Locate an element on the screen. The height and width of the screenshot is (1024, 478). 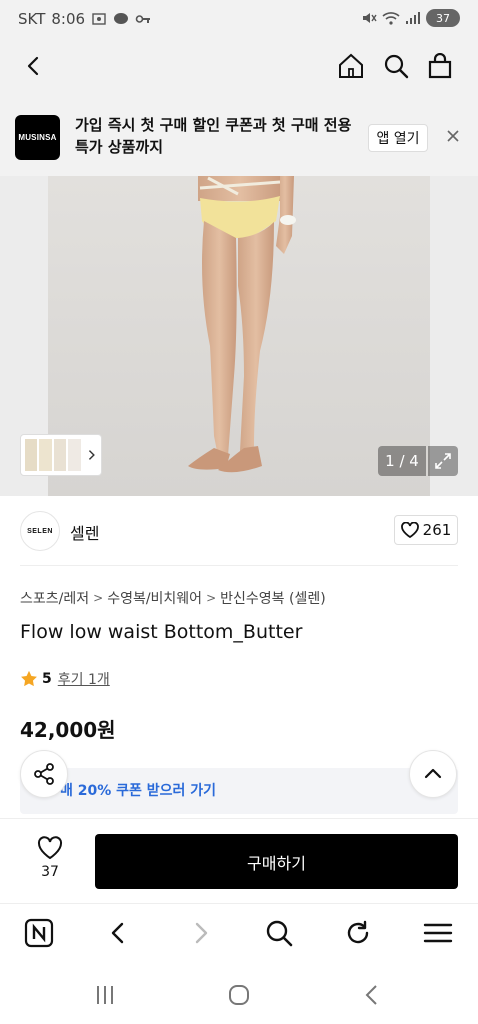
menu-button is located at coordinates (438, 933).